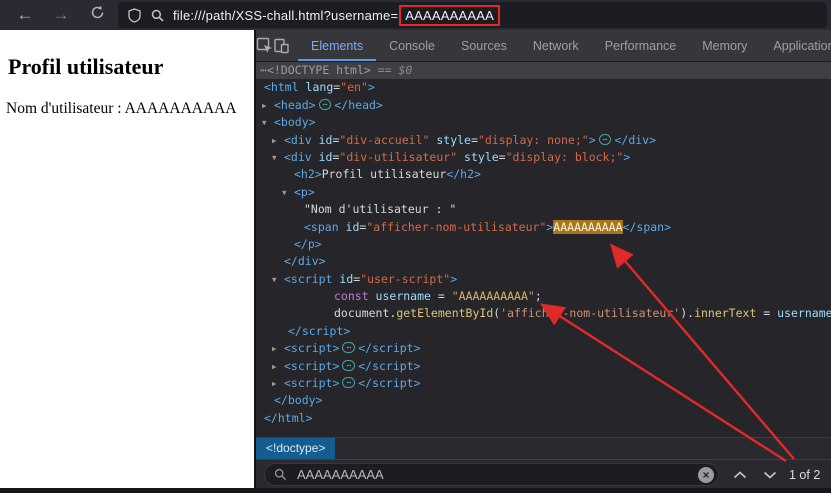  I want to click on url-prefix: file:///path/XSS-chall.html?username=, so click(286, 15).